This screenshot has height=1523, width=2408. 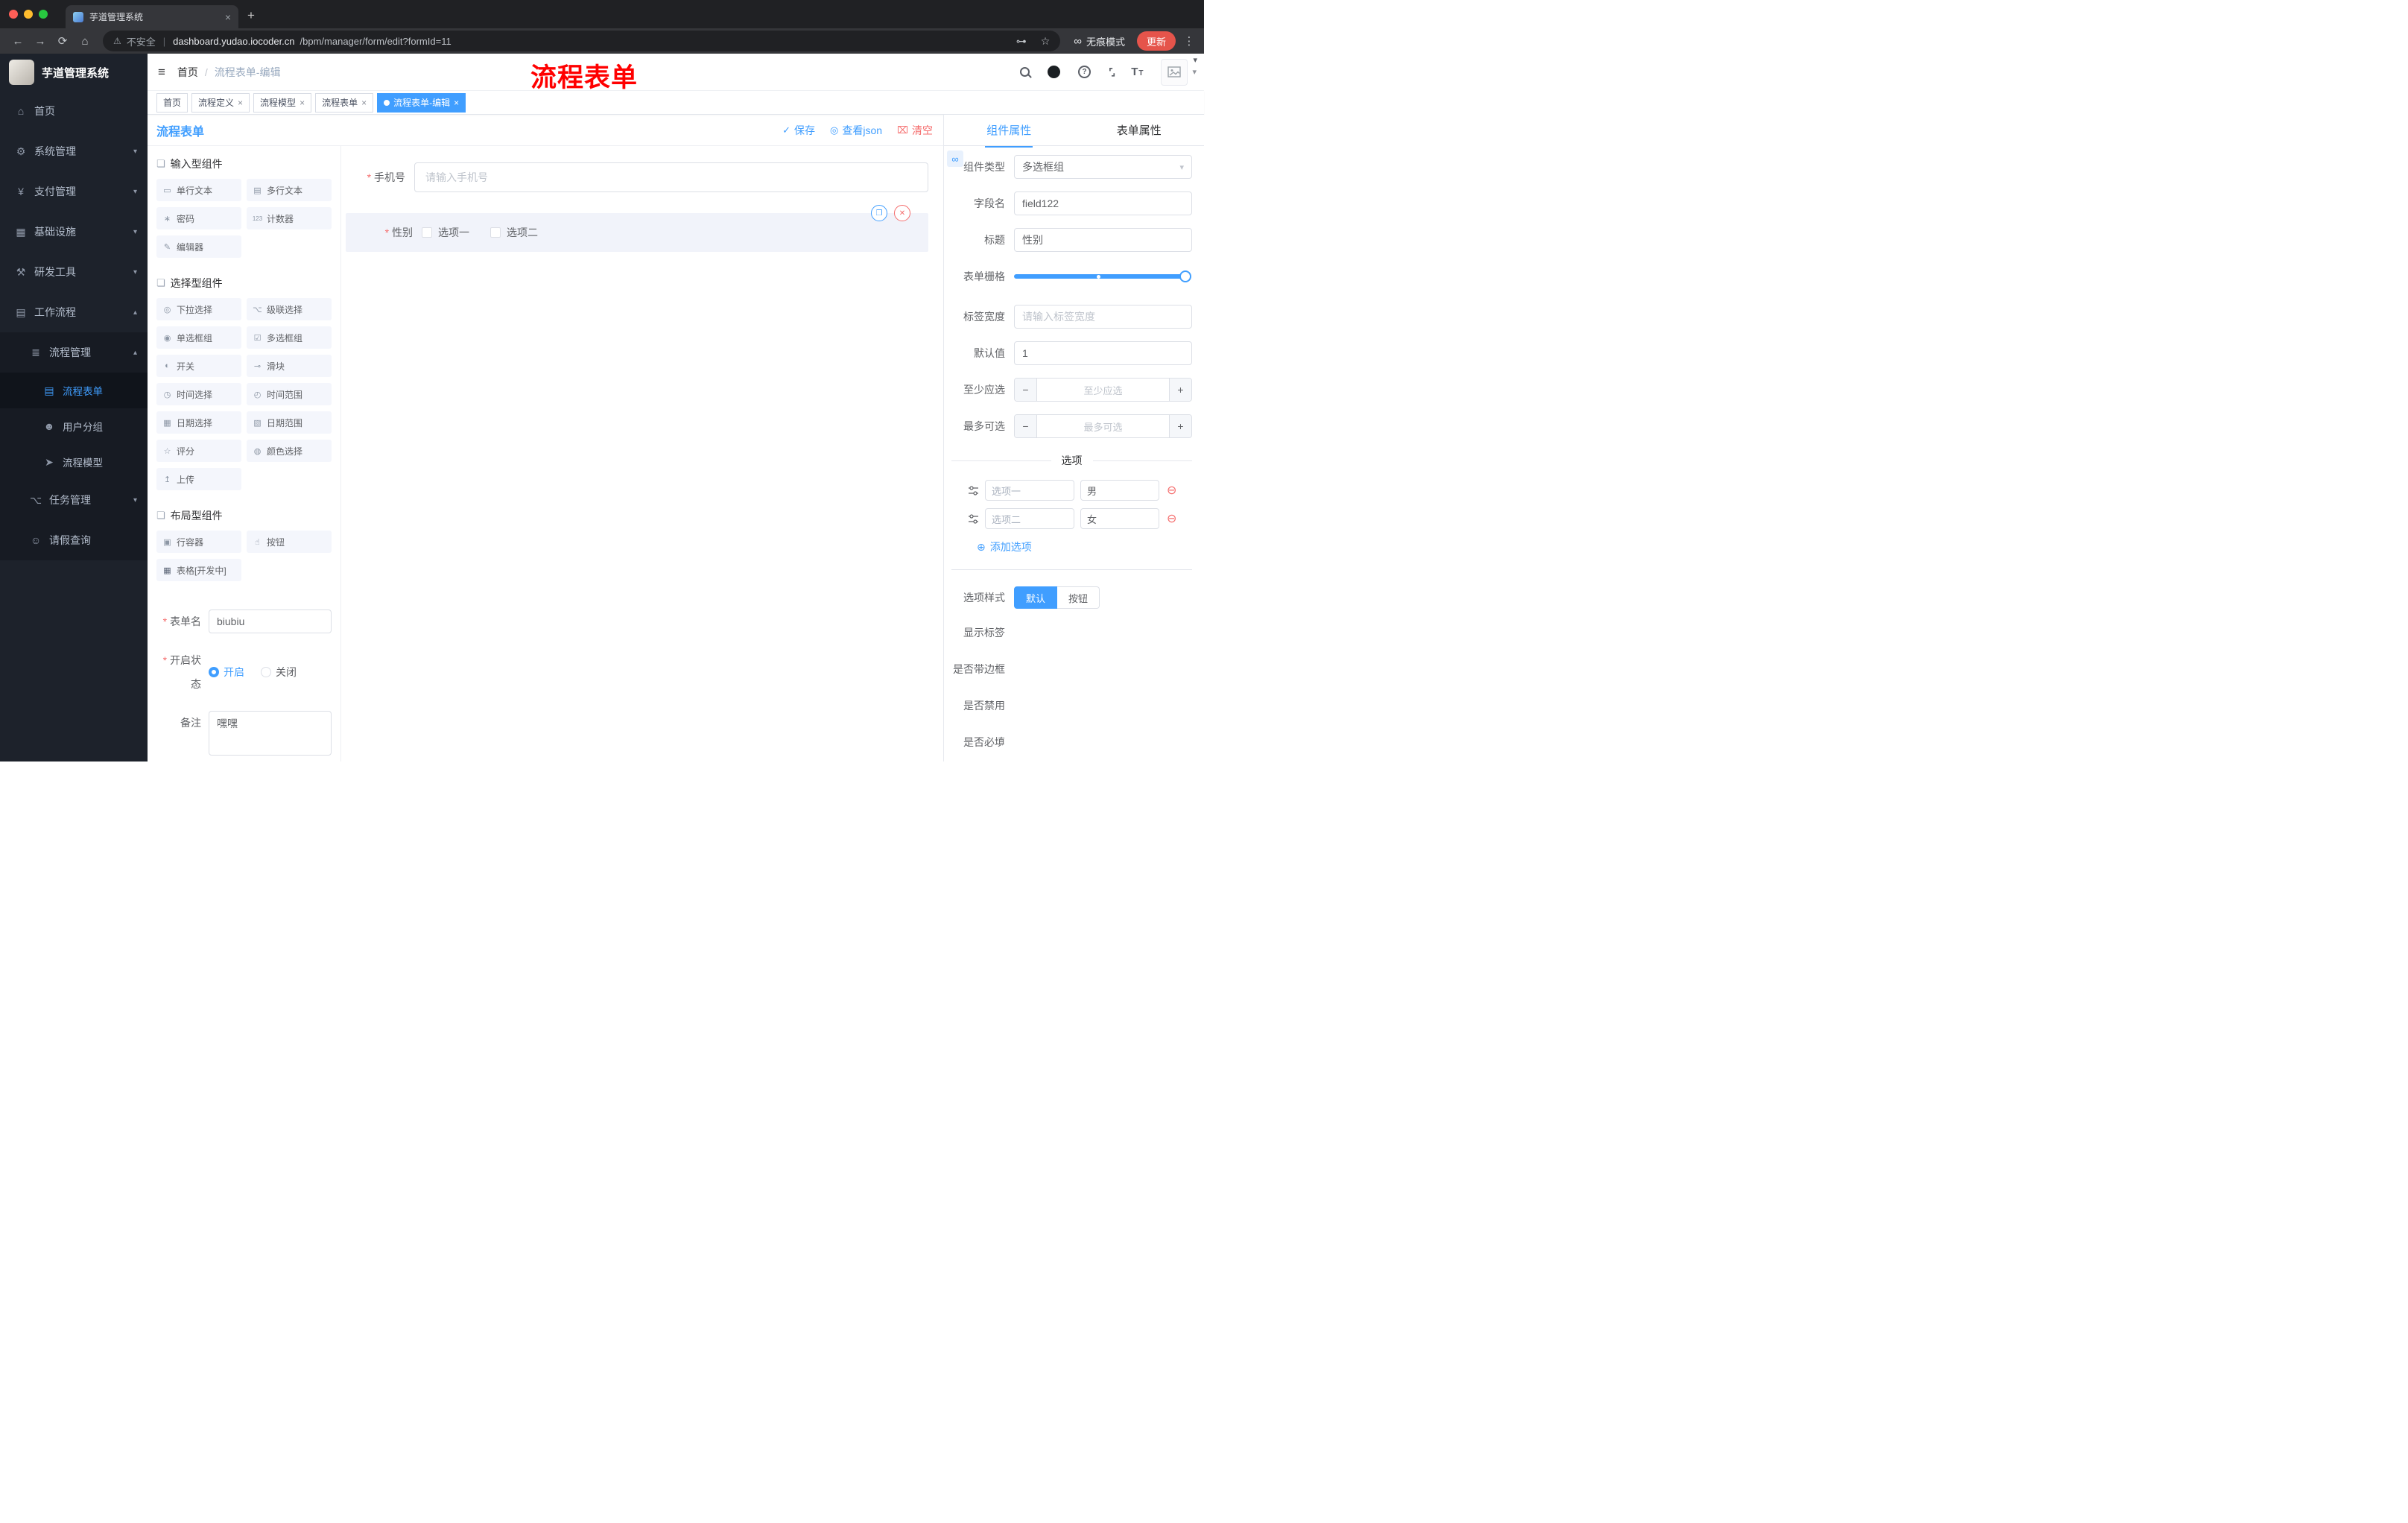 I want to click on fullscreen-icon: ⌜⌟, so click(x=1112, y=72).